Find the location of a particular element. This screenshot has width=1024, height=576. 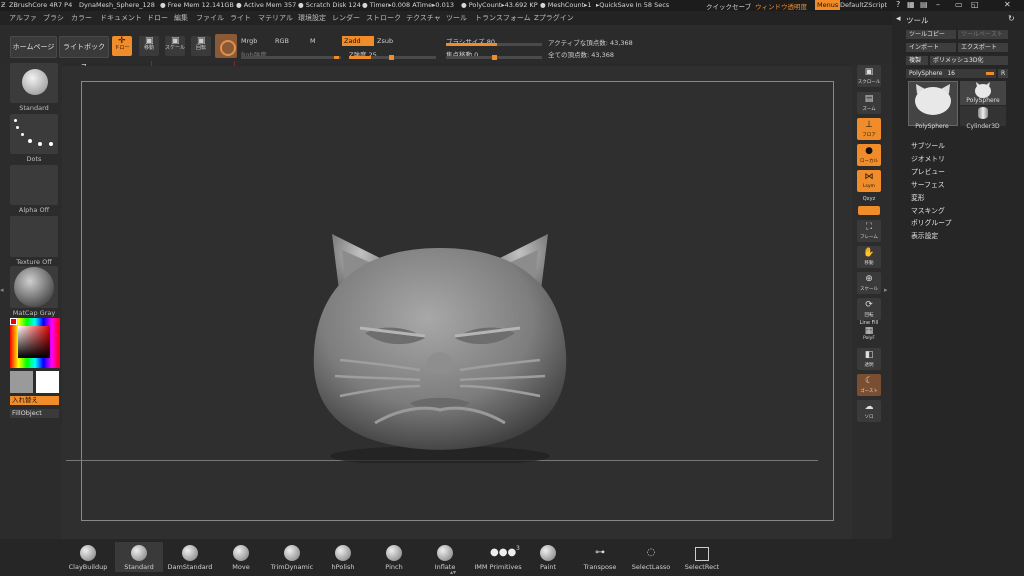

rgb-intensity-icon is located at coordinates (226, 46).